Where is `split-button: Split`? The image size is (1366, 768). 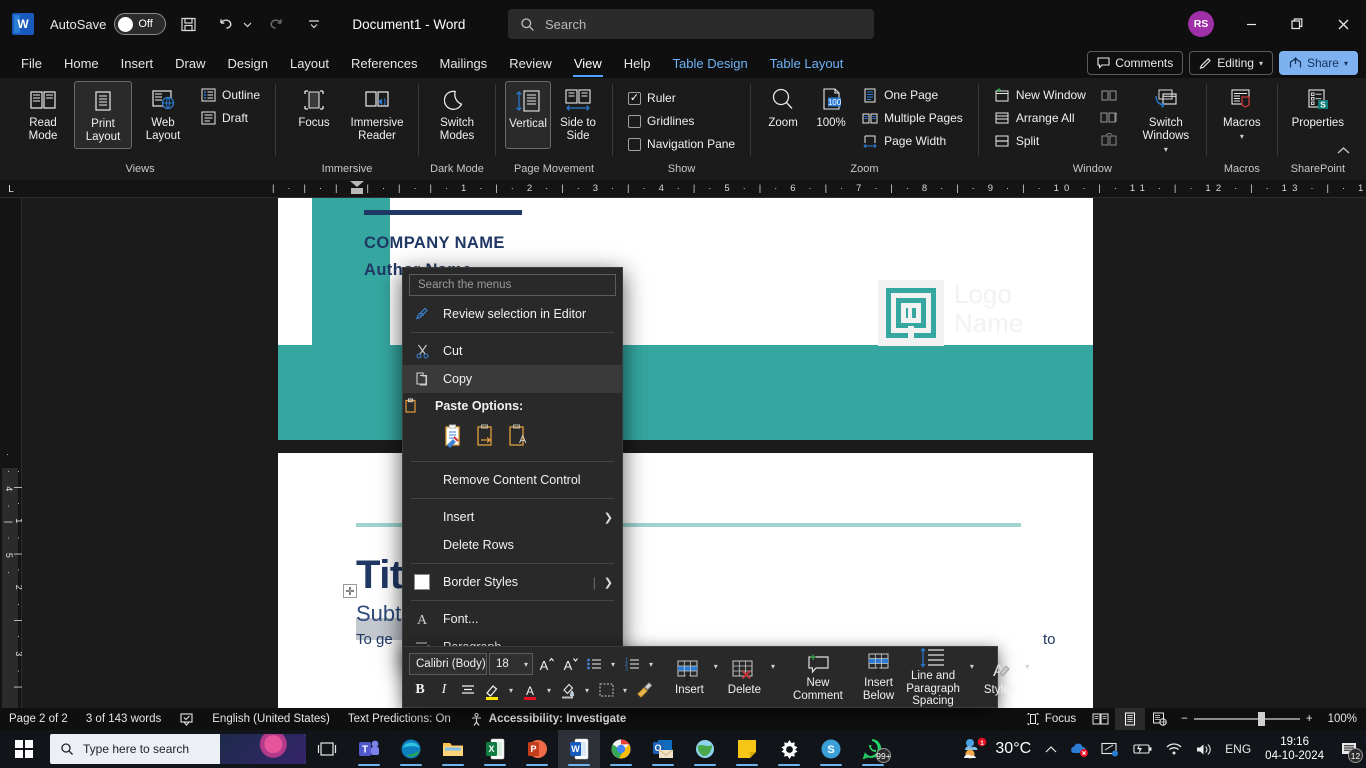
split-button: Split is located at coordinates (1040, 141).